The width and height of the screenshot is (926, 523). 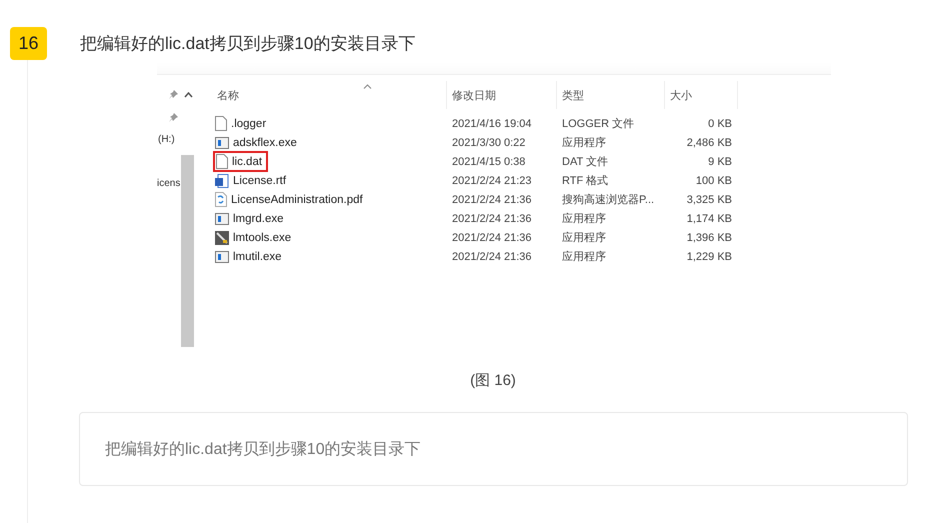 I want to click on file-name: lmutil.exe, so click(x=331, y=256).